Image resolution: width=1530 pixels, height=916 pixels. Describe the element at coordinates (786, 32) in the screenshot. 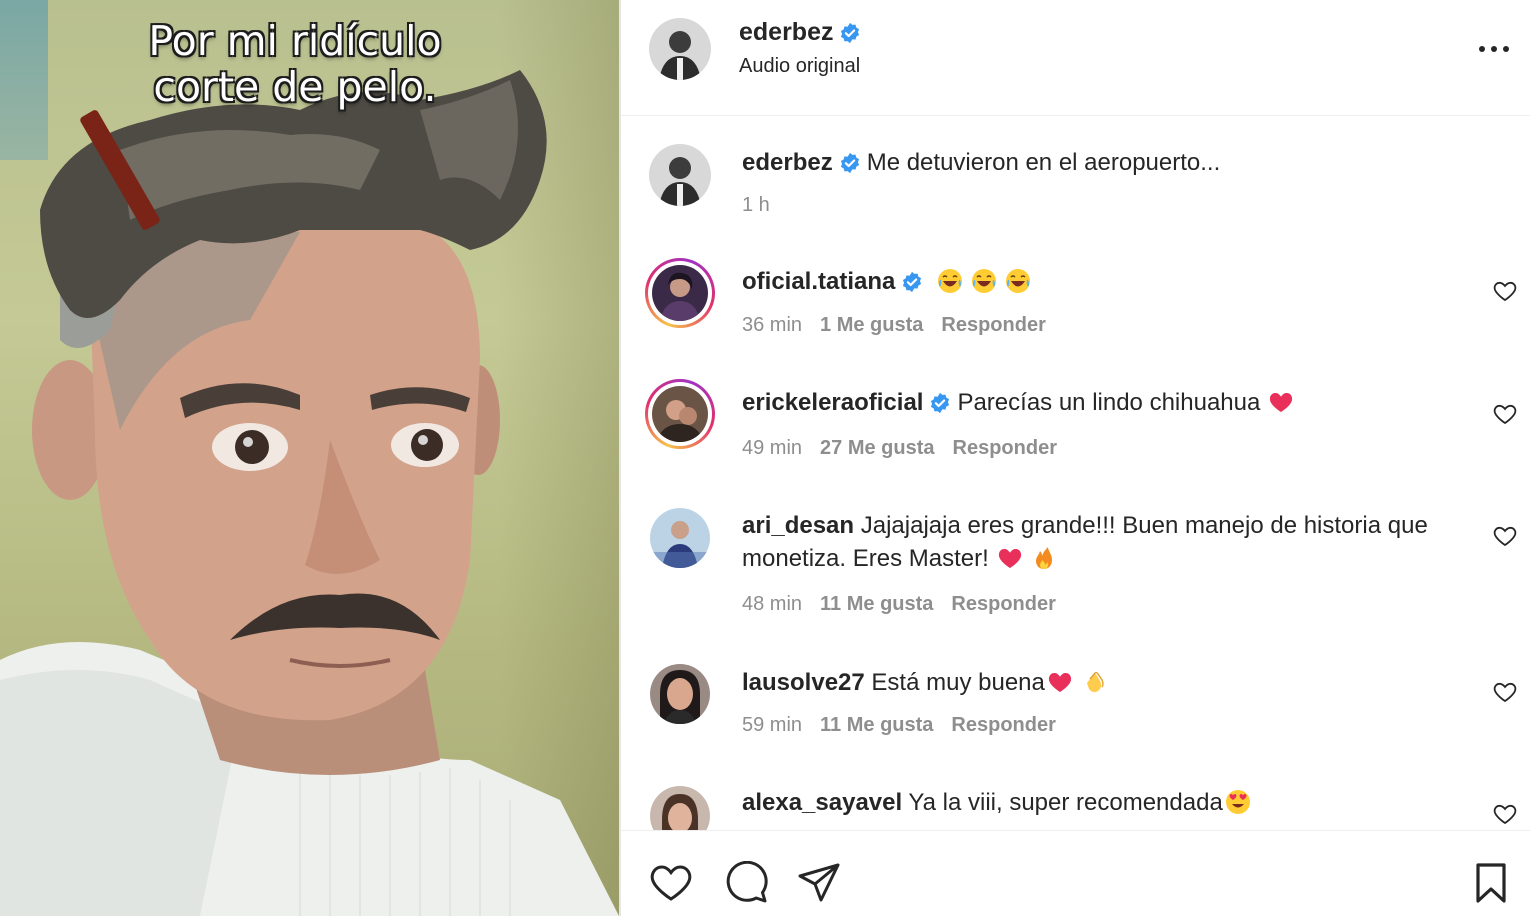

I see `author-username-text: ederbez` at that location.